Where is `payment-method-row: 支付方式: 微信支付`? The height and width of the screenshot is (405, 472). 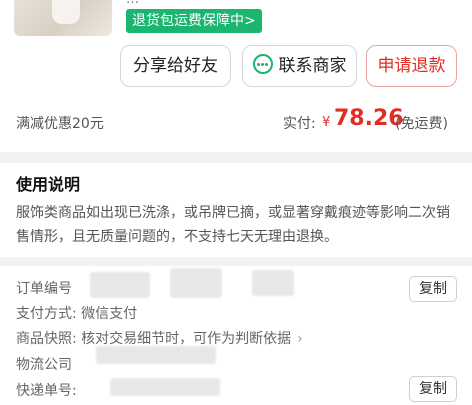 payment-method-row: 支付方式: 微信支付 is located at coordinates (76, 313).